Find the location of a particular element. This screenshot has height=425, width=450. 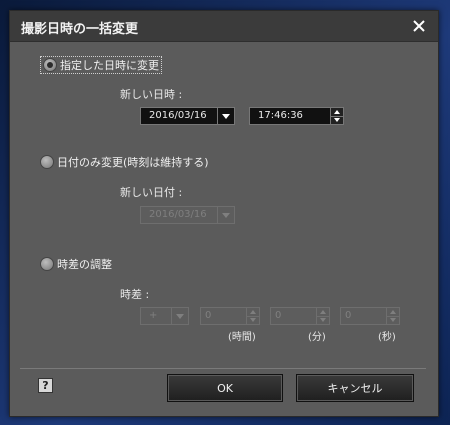

hours-spinner is located at coordinates (253, 316).